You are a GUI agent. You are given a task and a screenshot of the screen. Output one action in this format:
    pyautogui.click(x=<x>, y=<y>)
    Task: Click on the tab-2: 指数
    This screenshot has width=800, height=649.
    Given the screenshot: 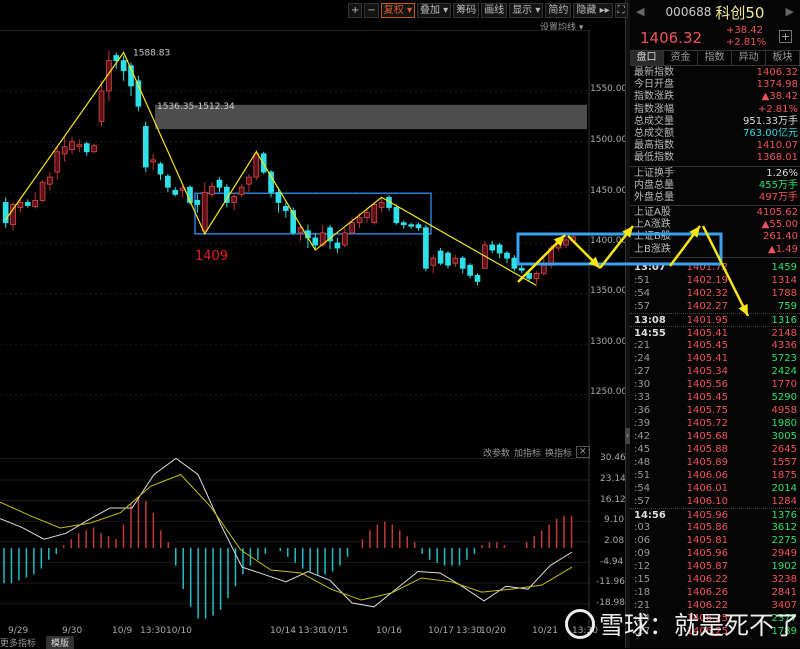 What is the action you would take?
    pyautogui.click(x=715, y=58)
    